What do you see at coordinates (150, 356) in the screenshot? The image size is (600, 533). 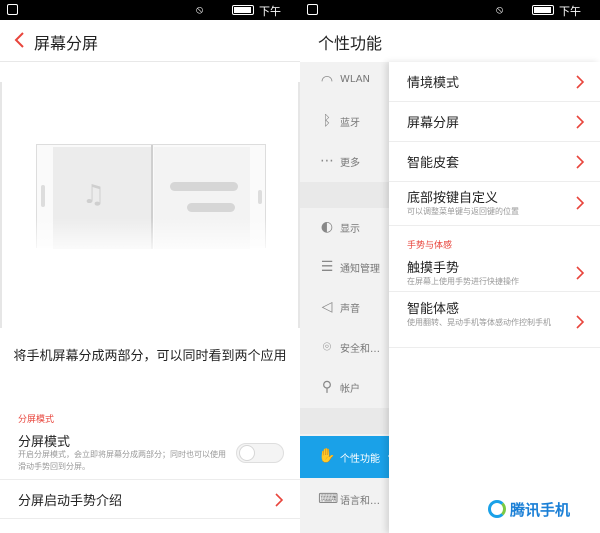 I see `feature-description: 将手机屏幕分成两部分，可以同时看到两个应用` at bounding box center [150, 356].